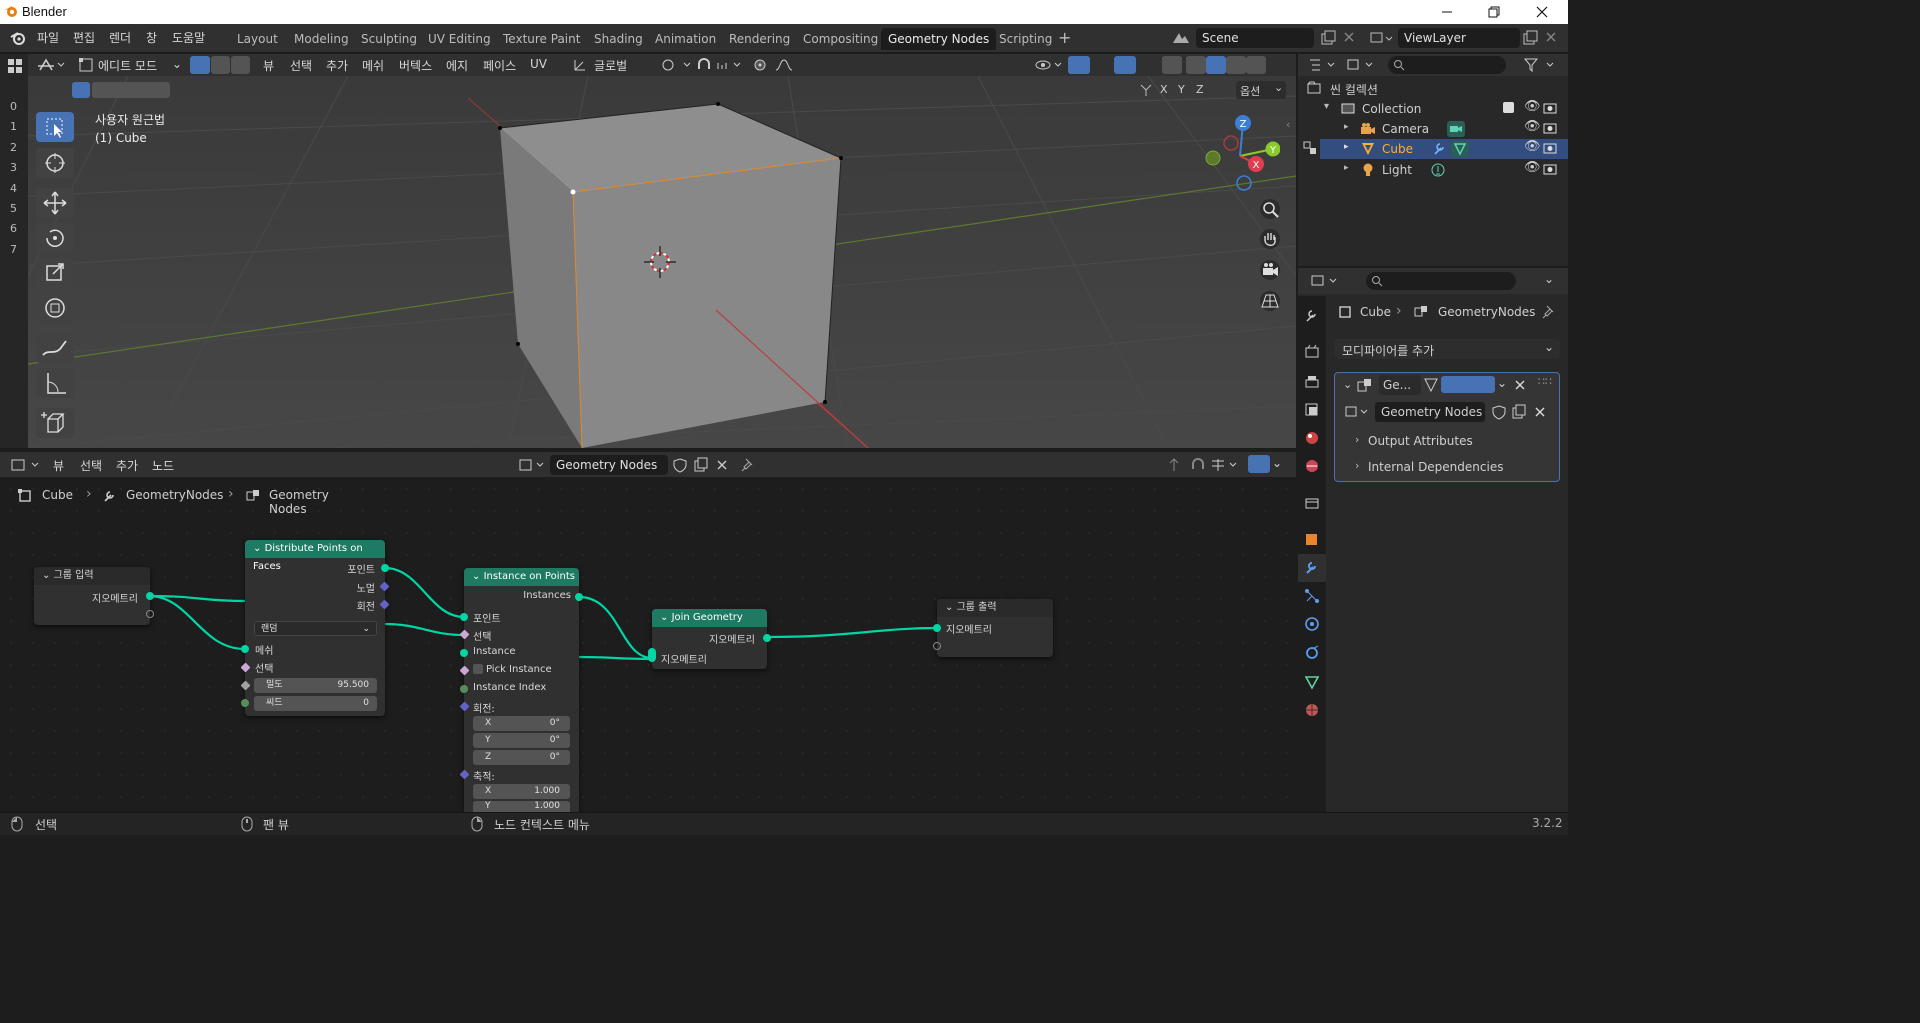  What do you see at coordinates (609, 465) in the screenshot?
I see `node-group-name-field: Geometry Nodes` at bounding box center [609, 465].